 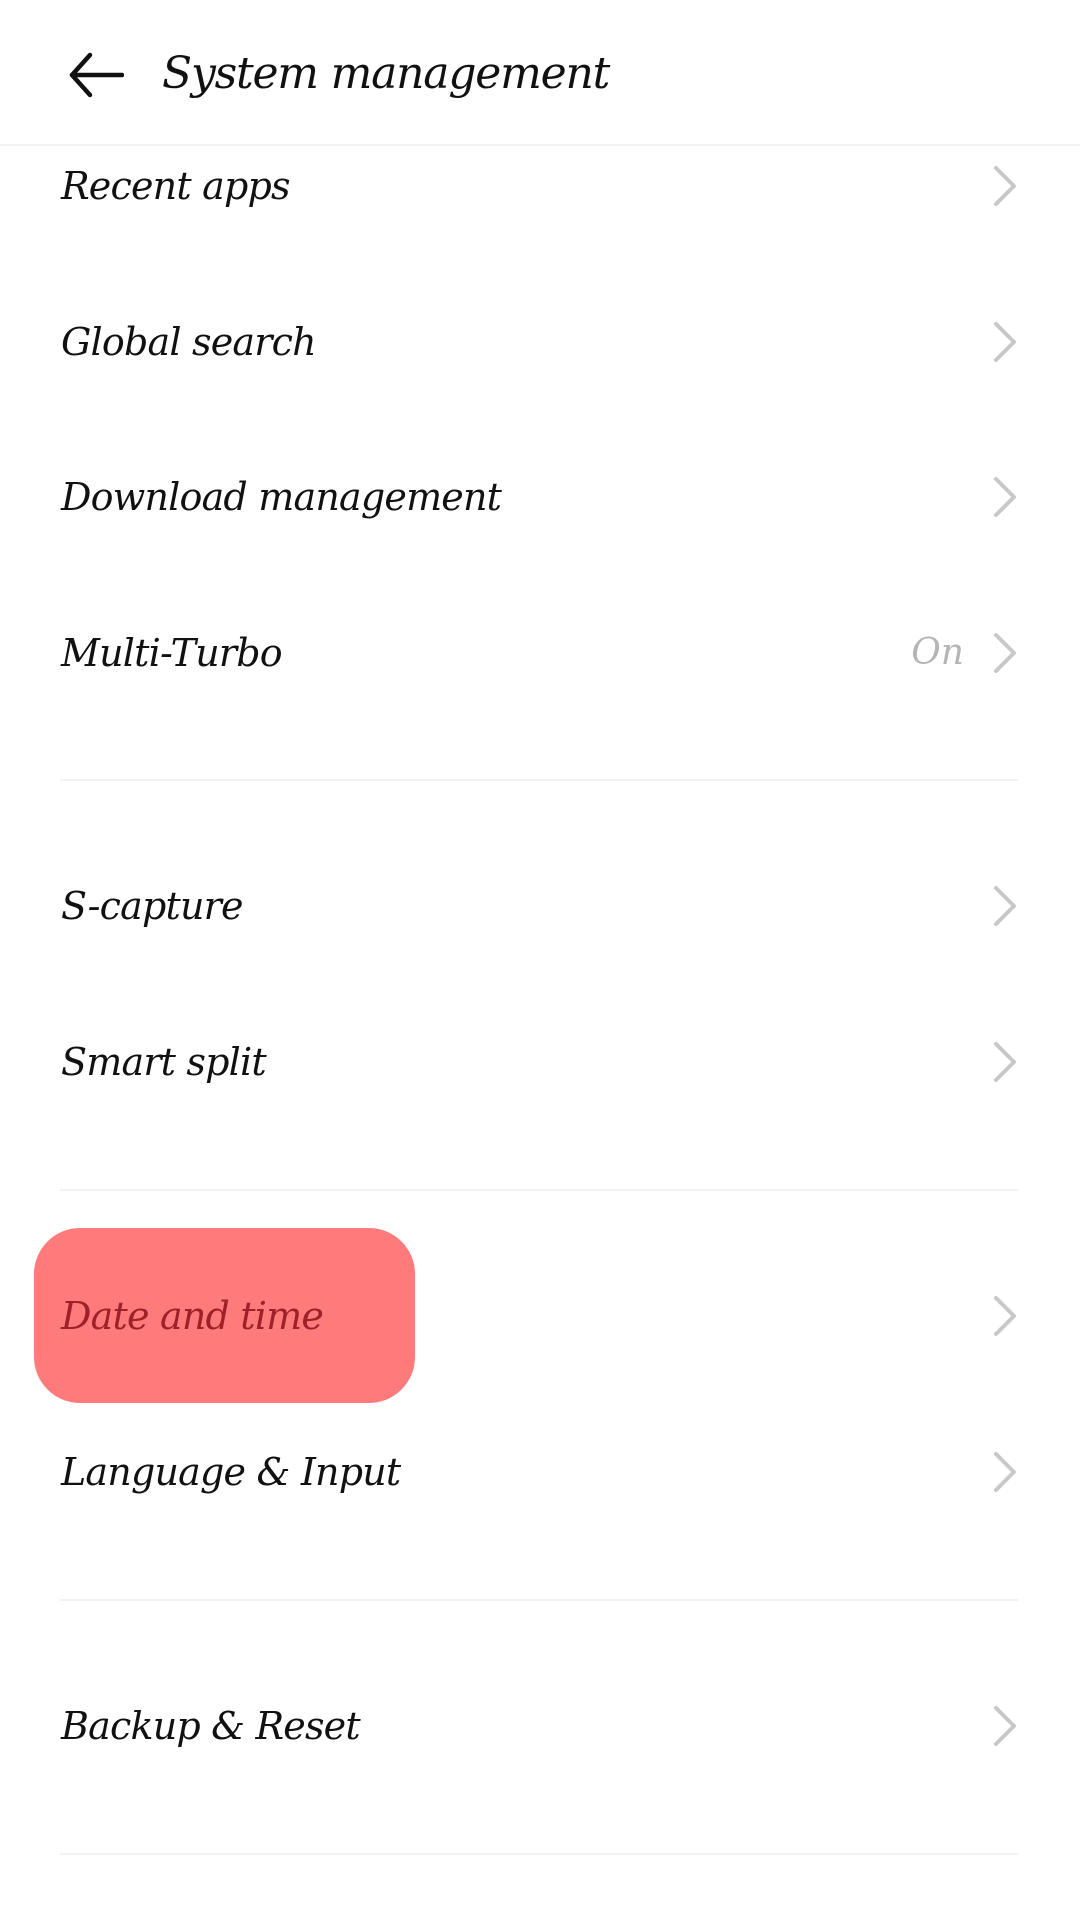 What do you see at coordinates (164, 1062) in the screenshot?
I see `list-item-label: Smart split` at bounding box center [164, 1062].